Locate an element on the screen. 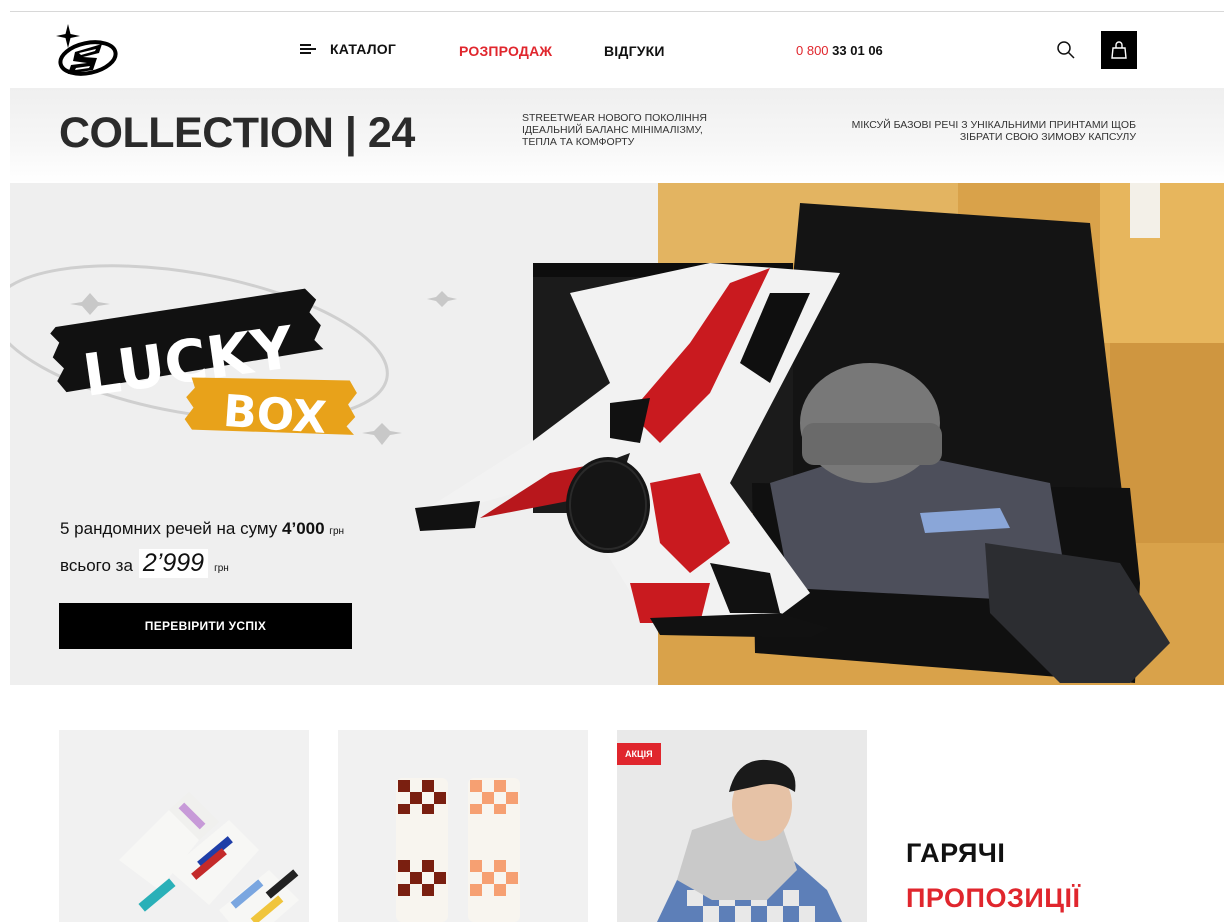 The height and width of the screenshot is (922, 1224). offer-currency: грн is located at coordinates (337, 531).